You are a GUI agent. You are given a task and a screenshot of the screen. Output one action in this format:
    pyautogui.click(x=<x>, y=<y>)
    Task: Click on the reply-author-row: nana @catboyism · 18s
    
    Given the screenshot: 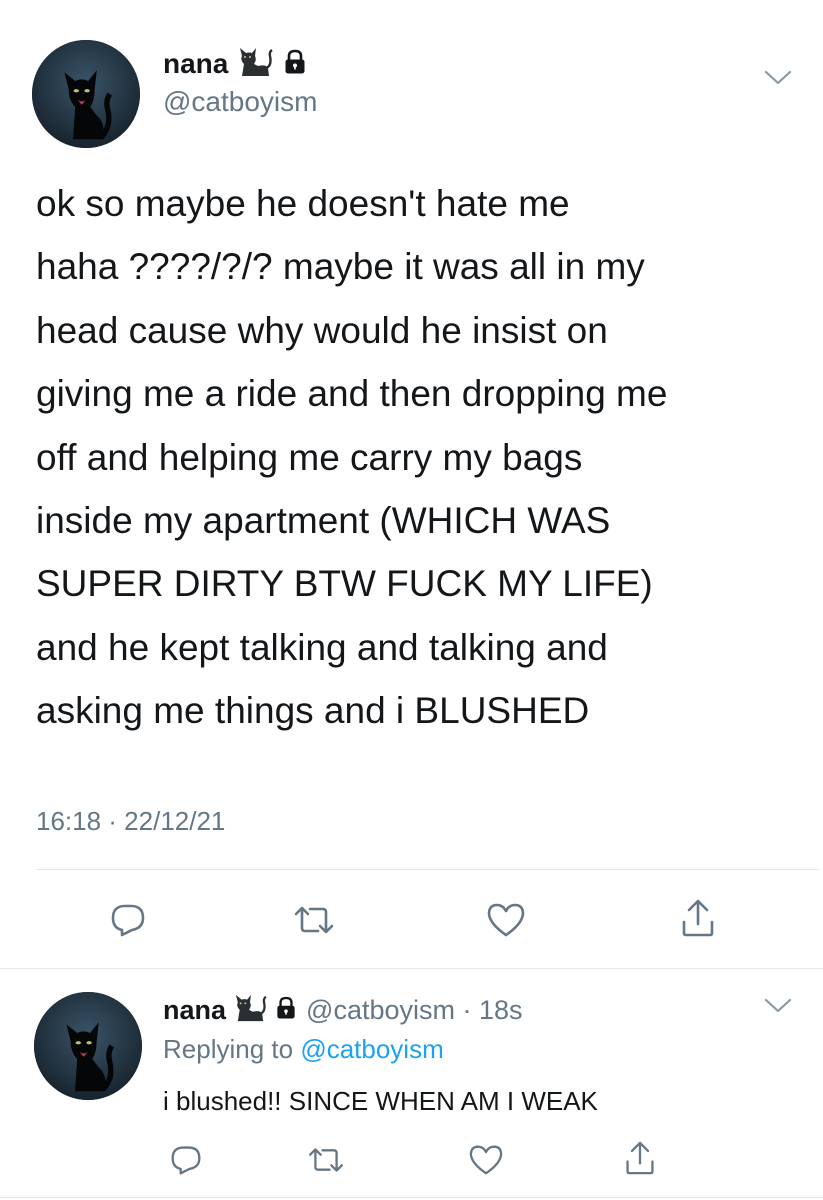 What is the action you would take?
    pyautogui.click(x=343, y=1010)
    